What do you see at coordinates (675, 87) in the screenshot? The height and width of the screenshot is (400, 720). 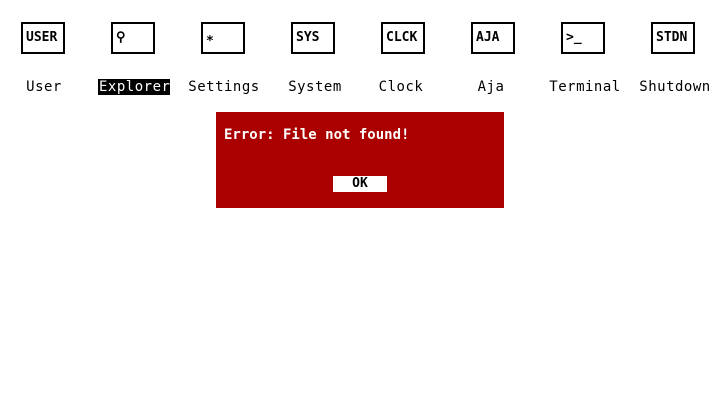 I see `desktop-label-shutdown: Shutdown` at bounding box center [675, 87].